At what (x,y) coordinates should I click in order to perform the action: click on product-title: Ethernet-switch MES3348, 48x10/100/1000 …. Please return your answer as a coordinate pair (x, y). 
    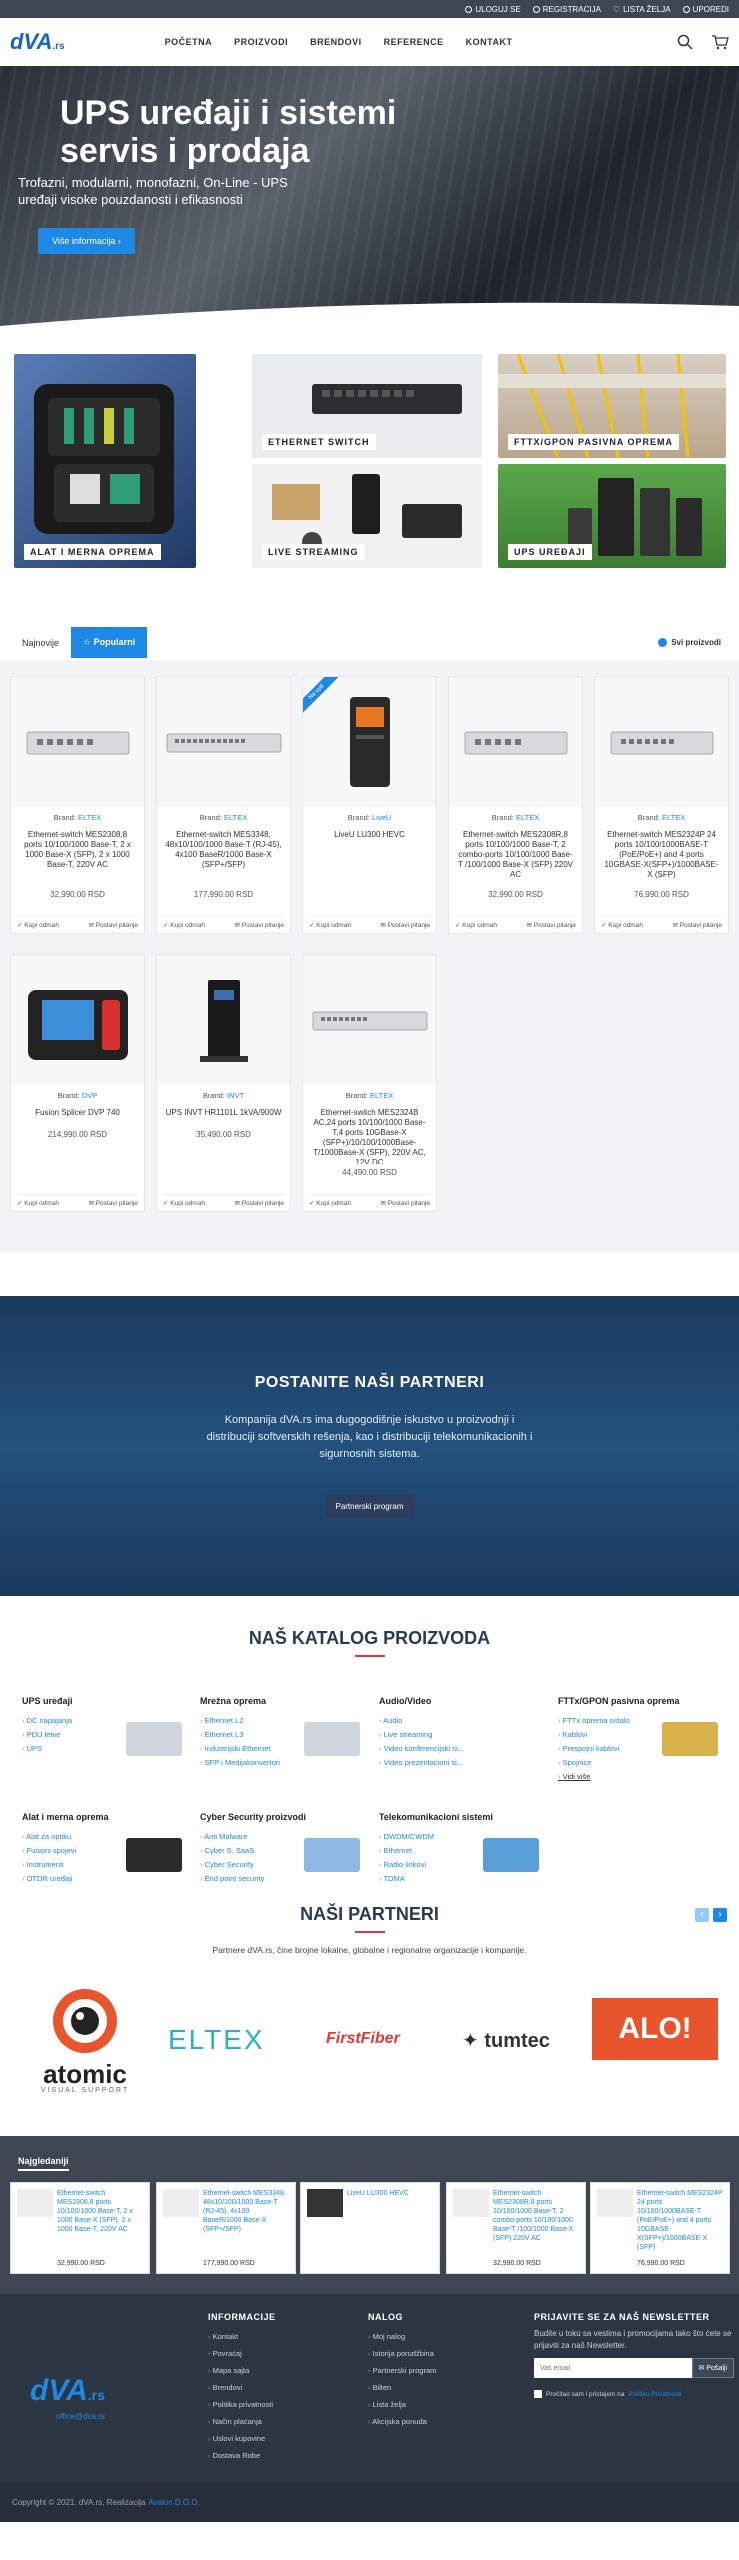
    Looking at the image, I should click on (223, 858).